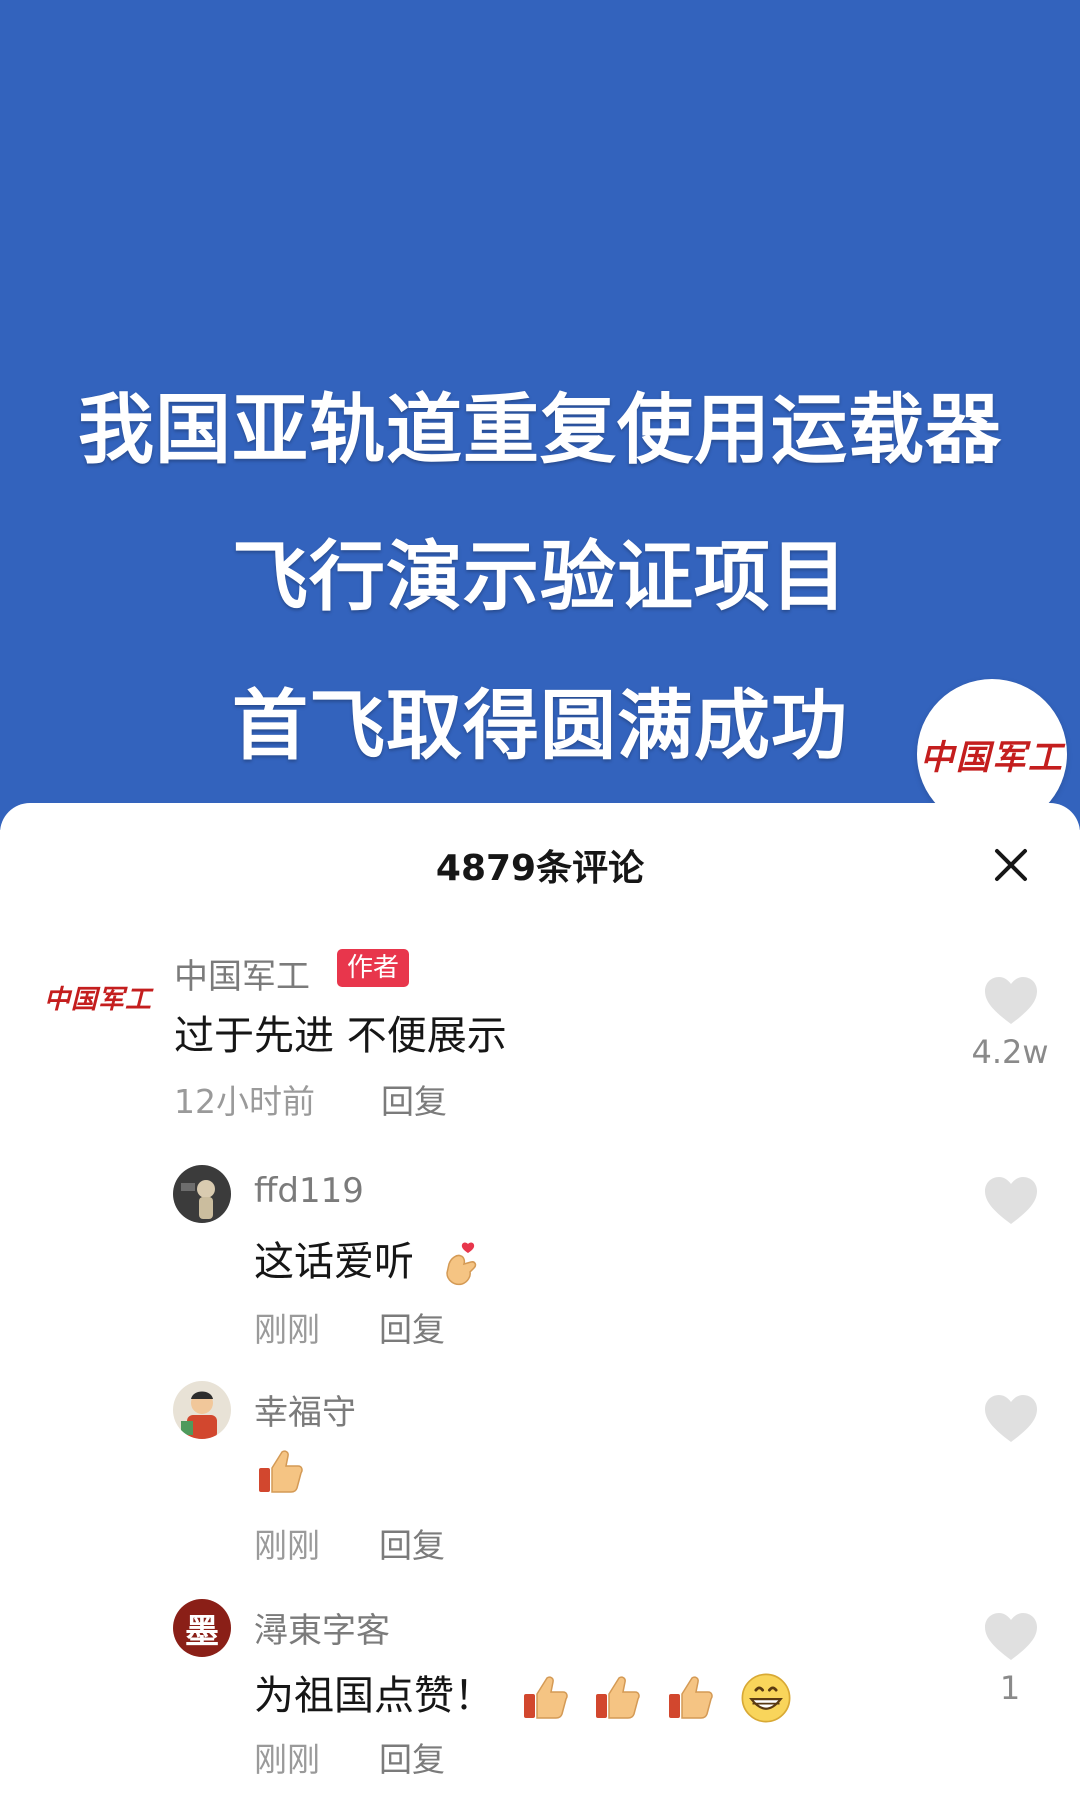 Image resolution: width=1080 pixels, height=1802 pixels. Describe the element at coordinates (540, 576) in the screenshot. I see `headline-line-2: 飞行演示验证项目` at that location.